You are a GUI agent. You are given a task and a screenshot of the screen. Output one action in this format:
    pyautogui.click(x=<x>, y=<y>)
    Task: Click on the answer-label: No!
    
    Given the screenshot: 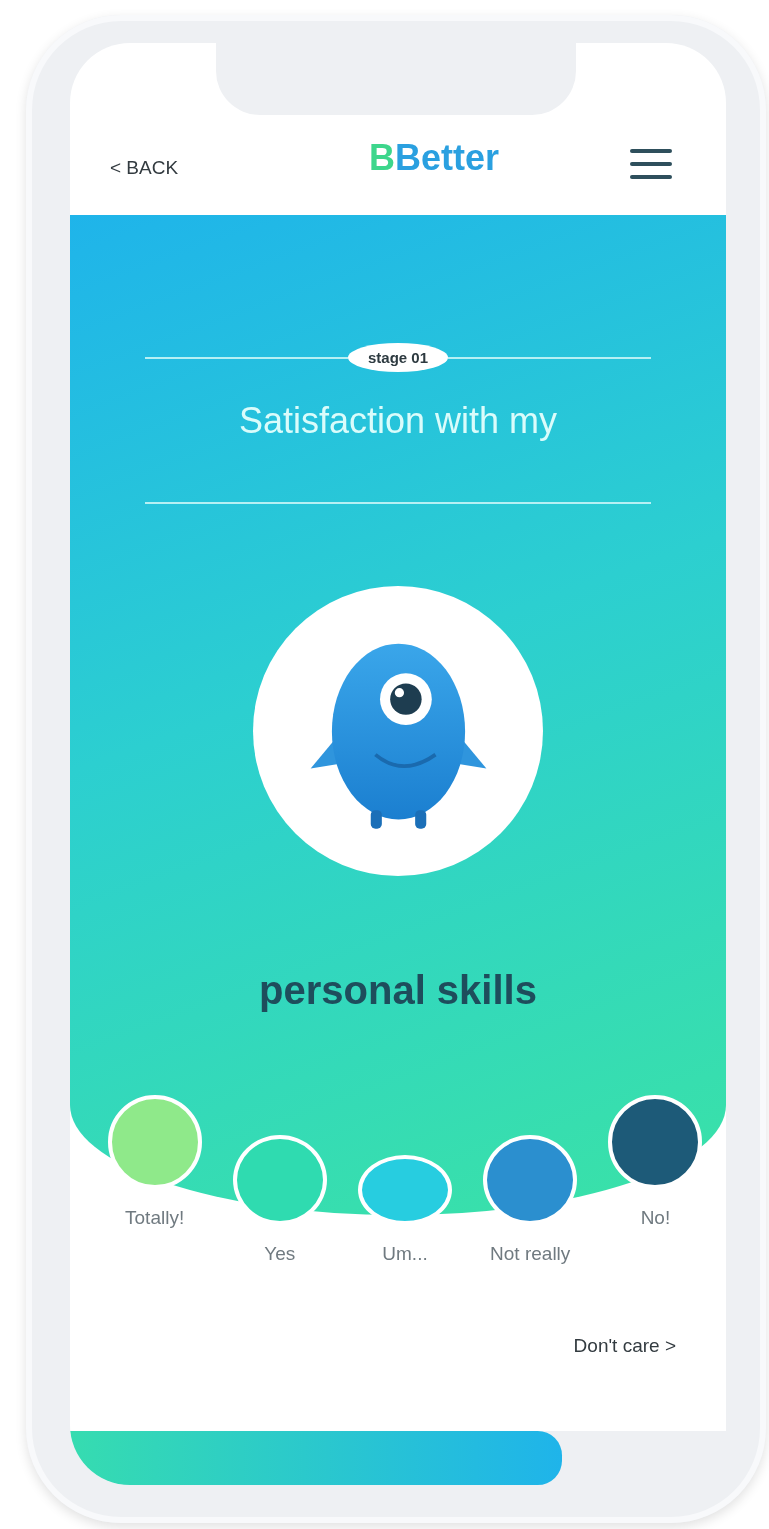 What is the action you would take?
    pyautogui.click(x=655, y=1218)
    